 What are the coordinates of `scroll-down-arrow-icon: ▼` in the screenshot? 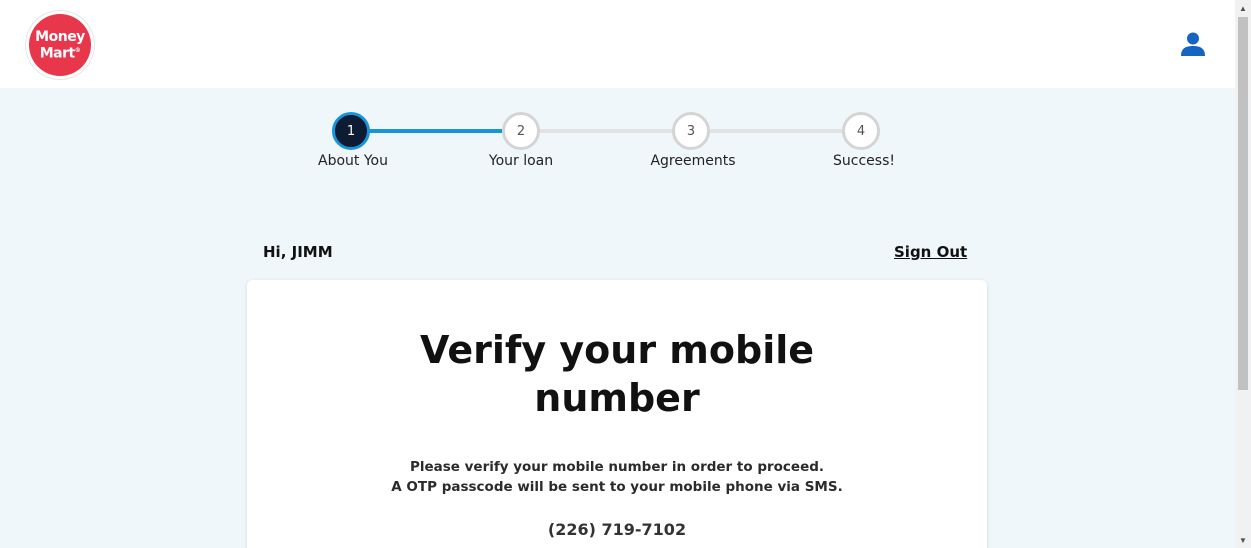 It's located at (1243, 540).